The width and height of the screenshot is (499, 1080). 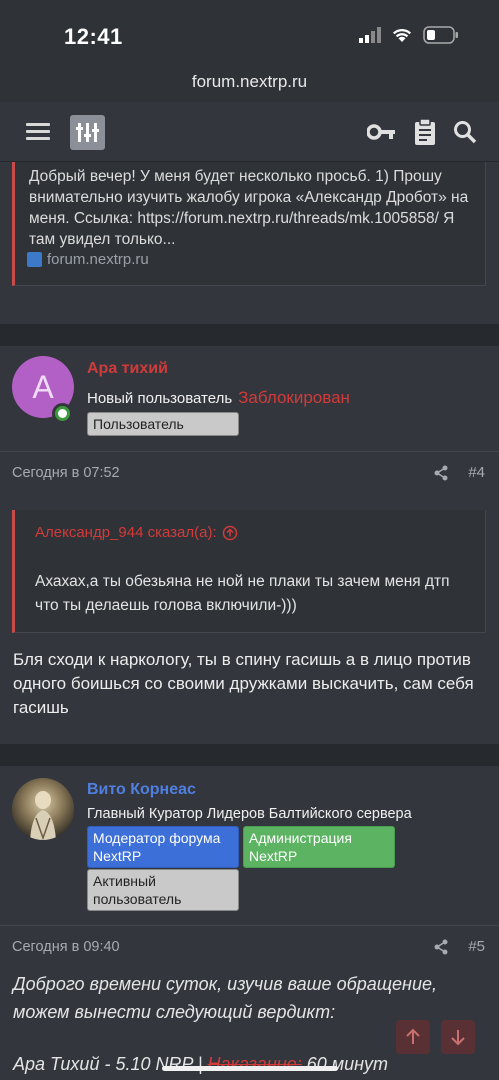 What do you see at coordinates (250, 1068) in the screenshot?
I see `home-indicator` at bounding box center [250, 1068].